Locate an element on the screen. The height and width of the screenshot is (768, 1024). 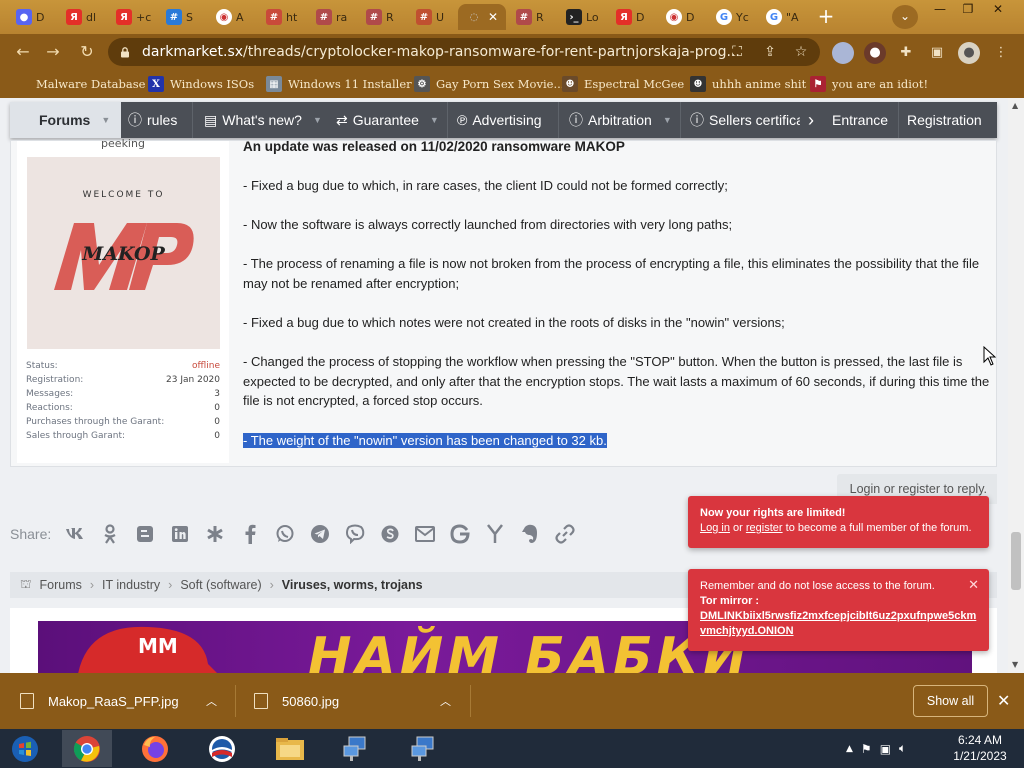
clock: 6:24 AM 1/21/2023 is located at coordinates (980, 748).